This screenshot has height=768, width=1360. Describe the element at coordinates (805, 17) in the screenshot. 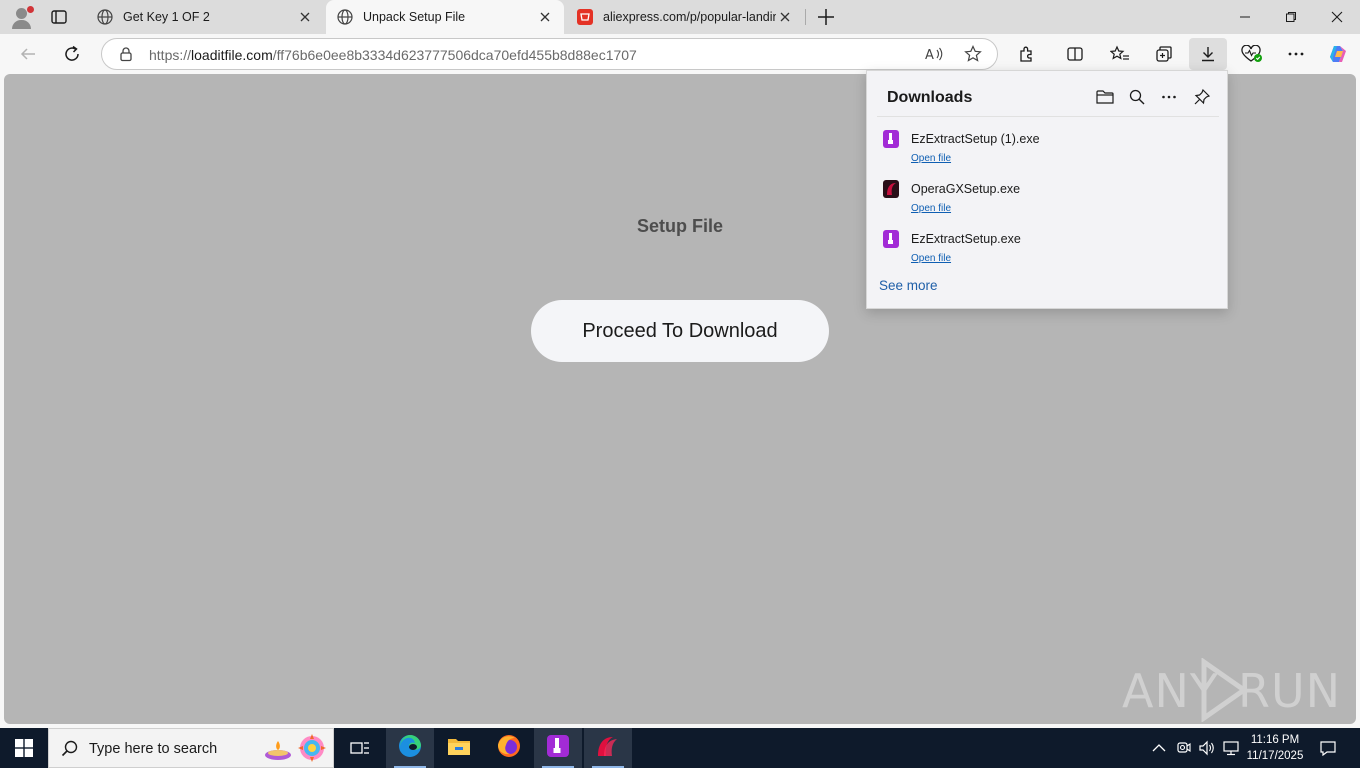

I see `tab-separator` at that location.